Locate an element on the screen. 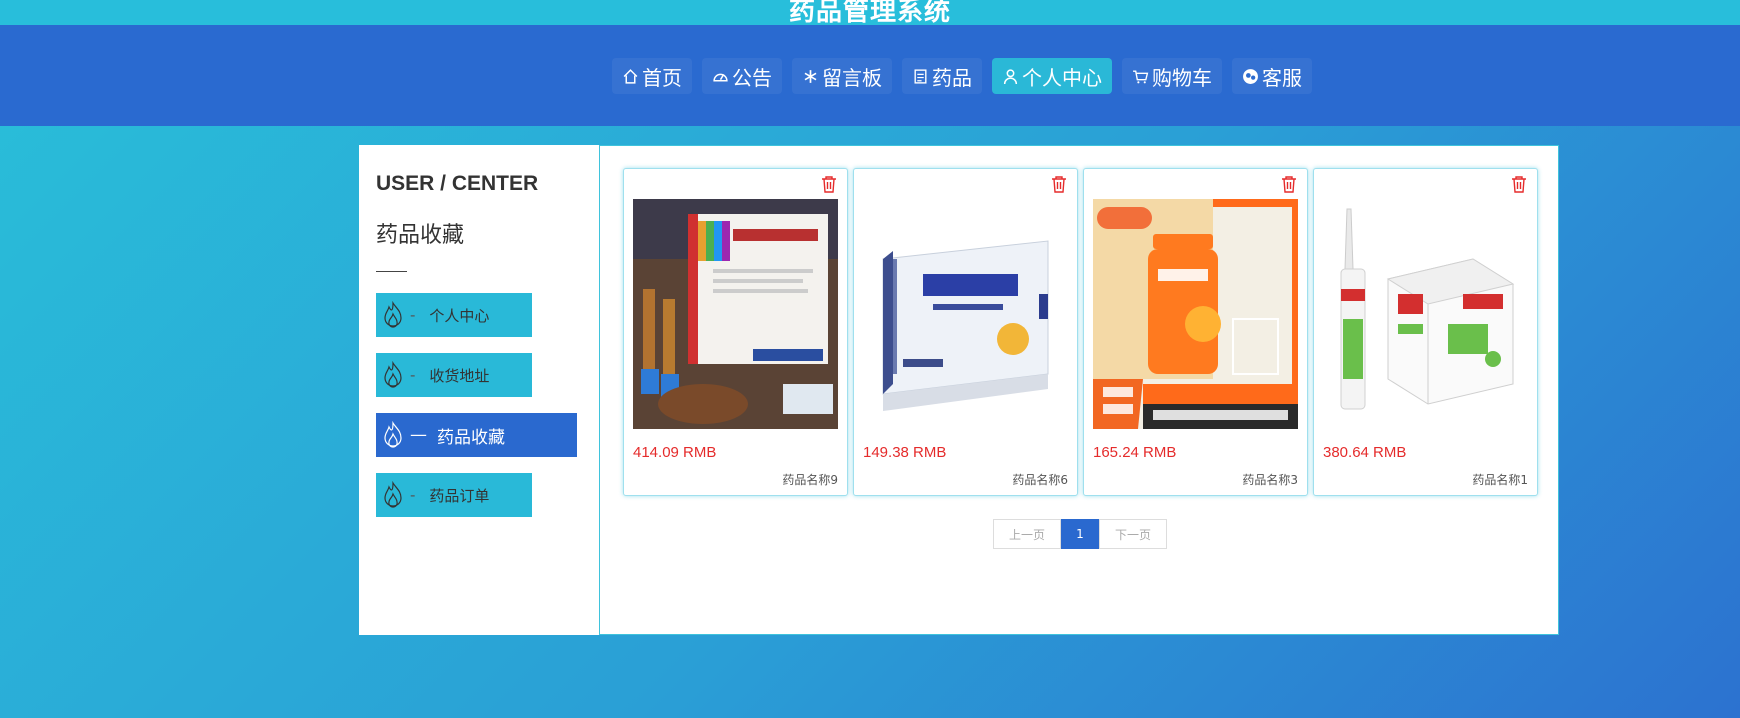 This screenshot has height=718, width=1740. next-page-button: 下一页 is located at coordinates (1133, 534).